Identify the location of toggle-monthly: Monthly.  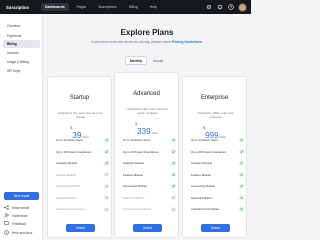
(136, 60).